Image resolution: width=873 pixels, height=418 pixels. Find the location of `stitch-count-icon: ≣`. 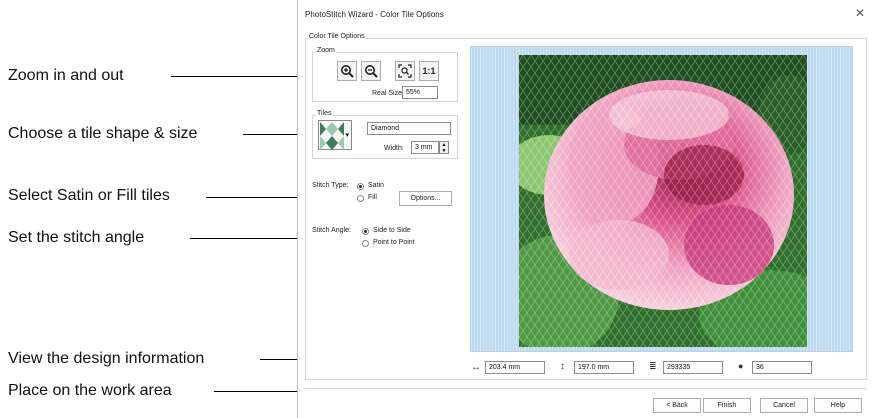

stitch-count-icon: ≣ is located at coordinates (653, 366).